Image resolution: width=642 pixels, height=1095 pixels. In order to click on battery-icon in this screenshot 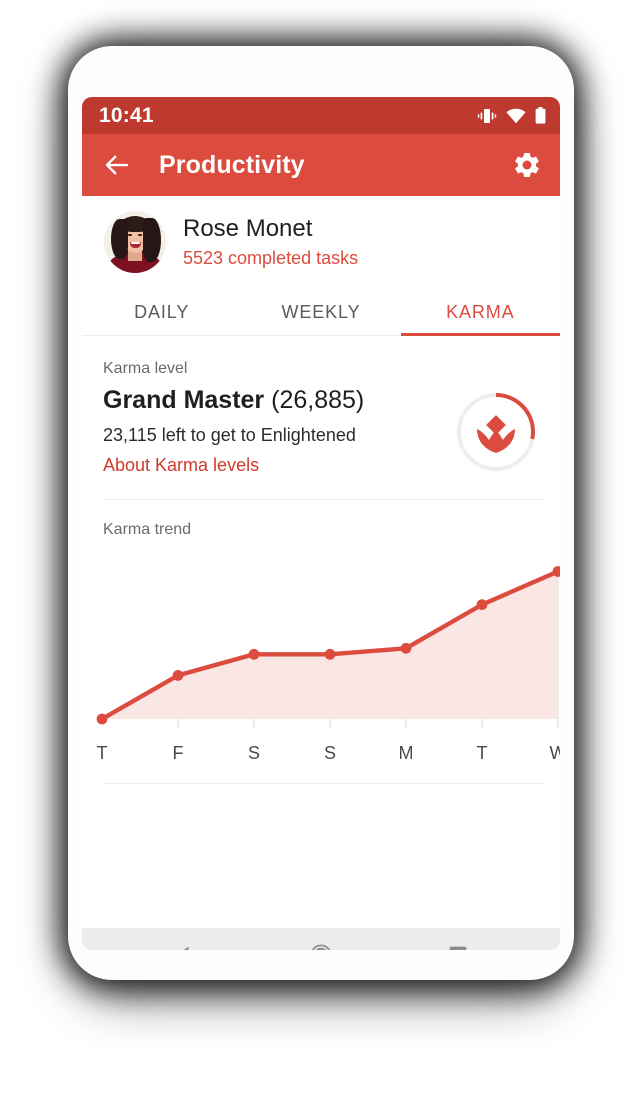, I will do `click(540, 115)`.